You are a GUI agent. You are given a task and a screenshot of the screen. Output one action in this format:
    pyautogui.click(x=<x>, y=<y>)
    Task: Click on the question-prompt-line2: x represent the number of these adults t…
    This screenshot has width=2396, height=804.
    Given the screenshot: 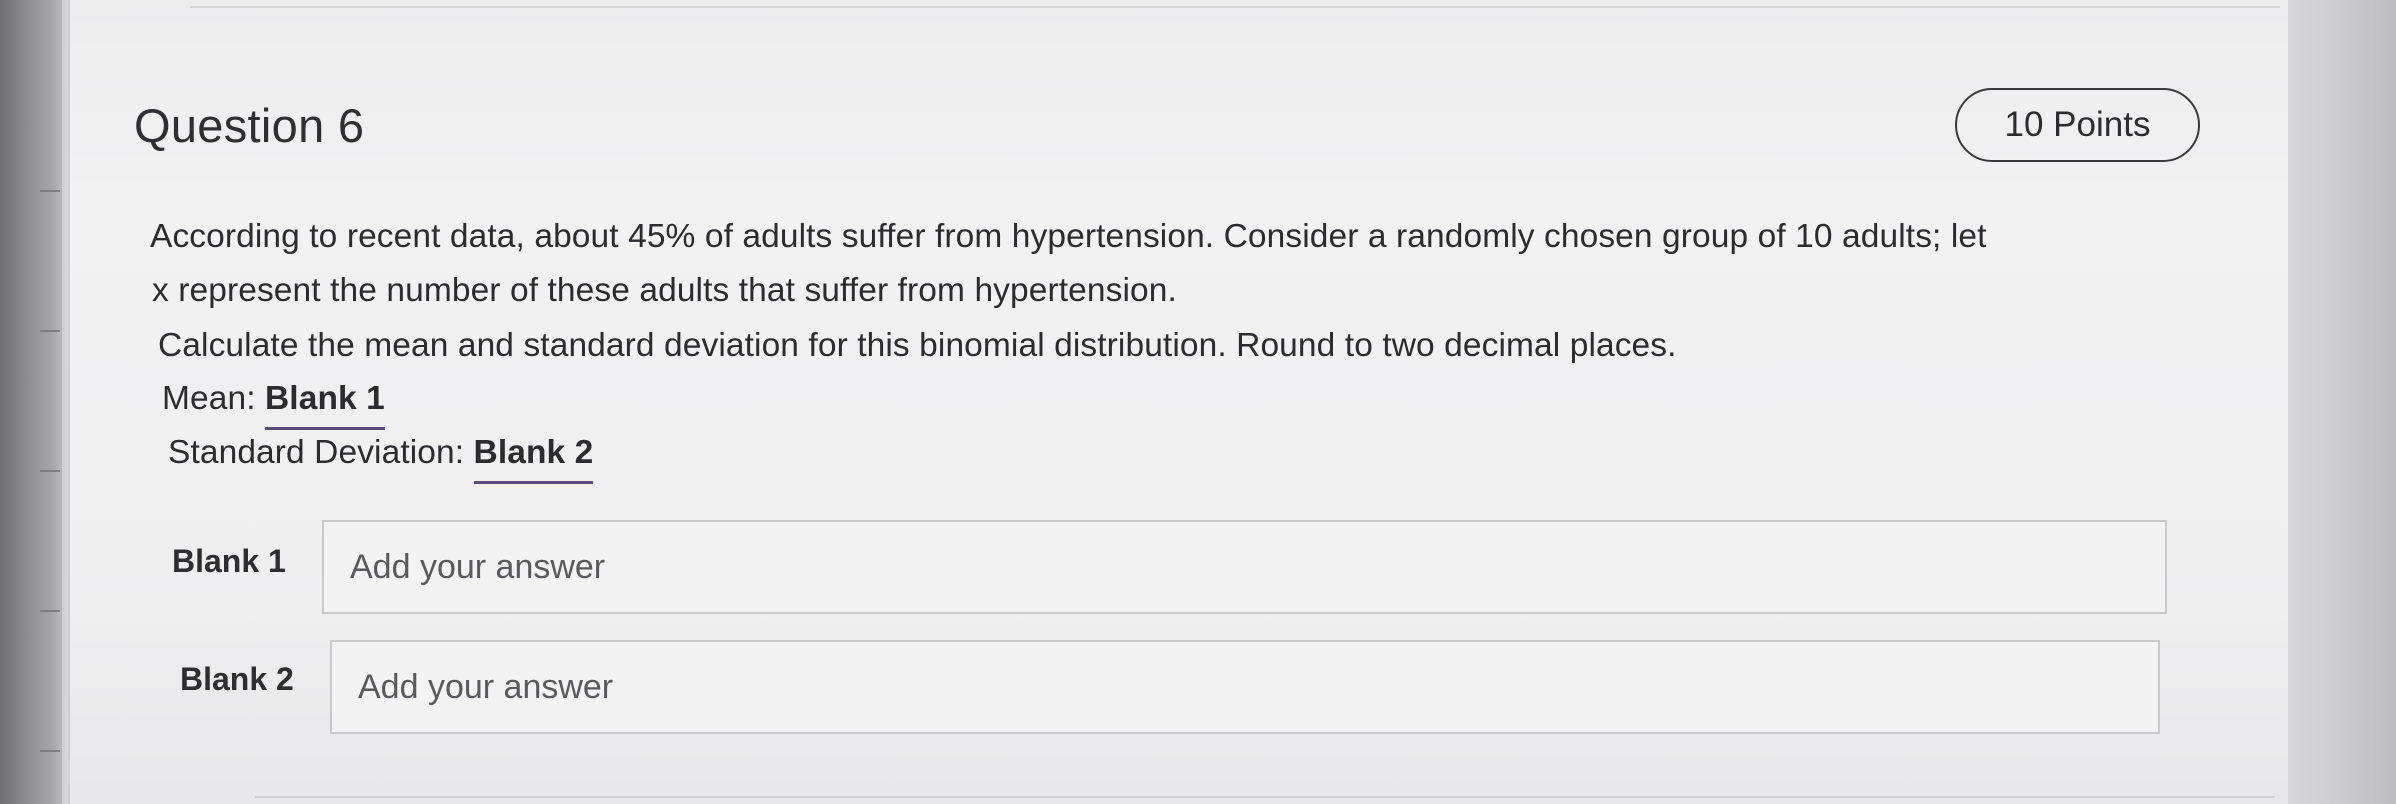 What is the action you would take?
    pyautogui.click(x=664, y=290)
    